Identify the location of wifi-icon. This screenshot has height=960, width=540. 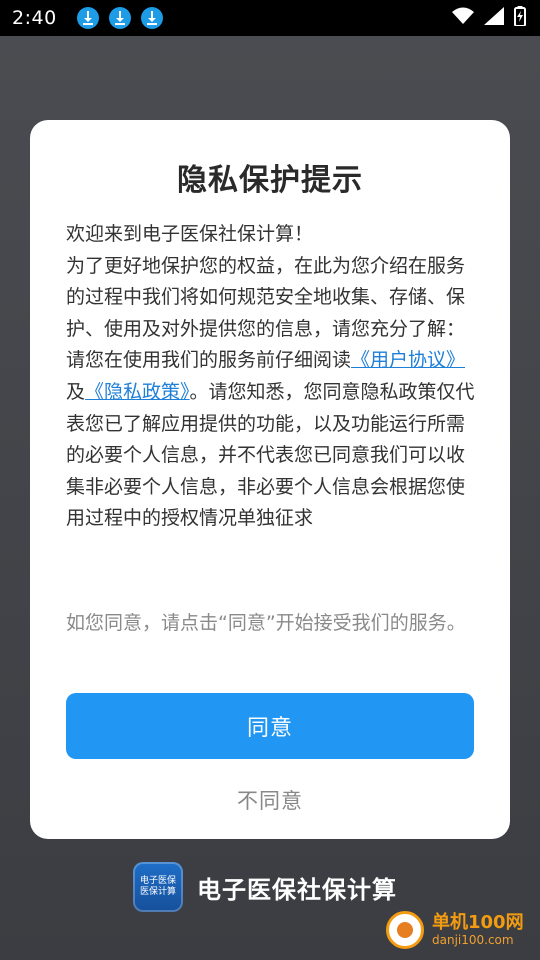
(463, 18).